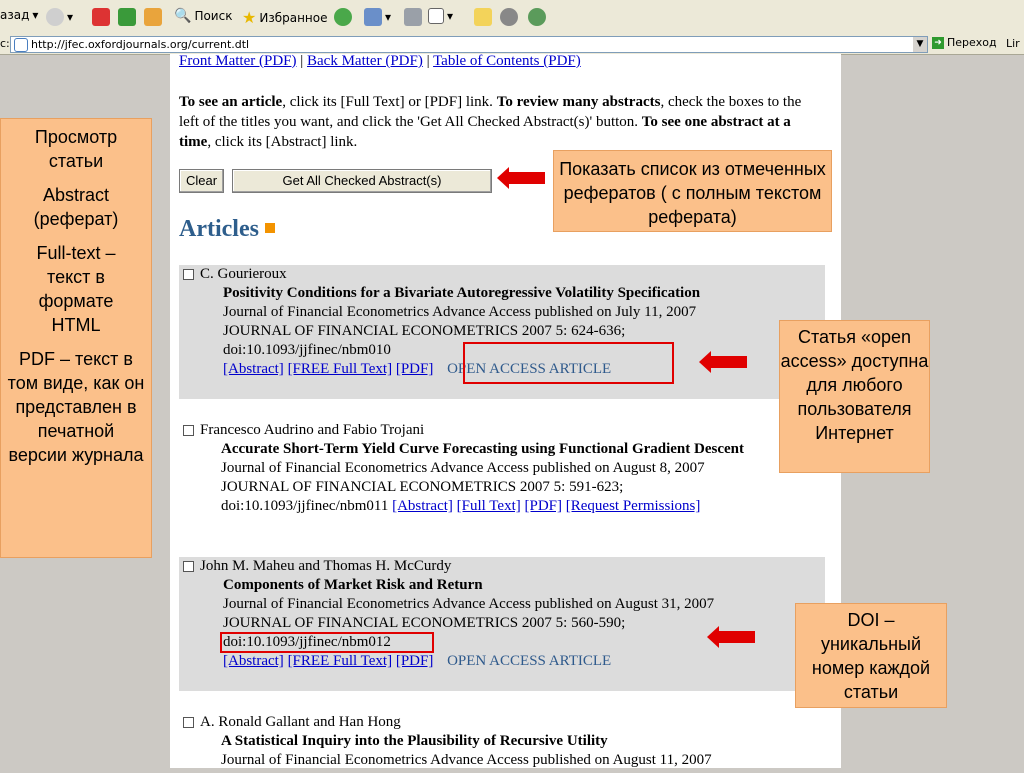  Describe the element at coordinates (578, 102) in the screenshot. I see `instr-bold-2: To review many abstracts` at that location.